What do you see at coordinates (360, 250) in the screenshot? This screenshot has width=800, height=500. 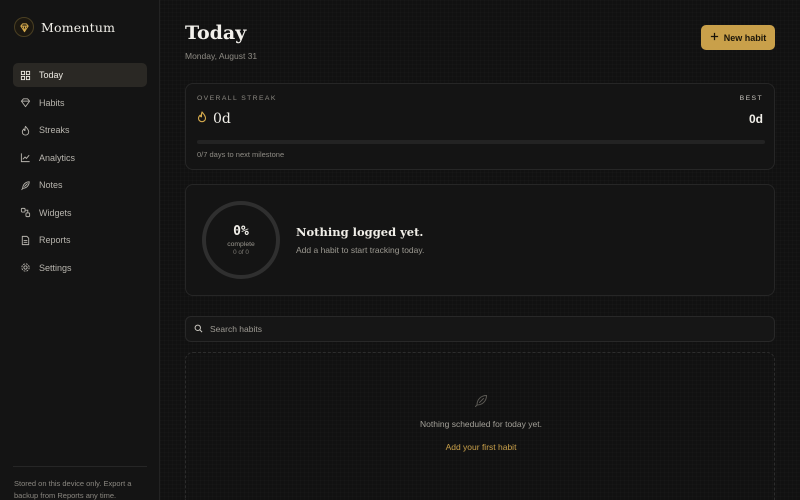 I see `progress-empty-subtitle: Add a habit to start tracking today.` at bounding box center [360, 250].